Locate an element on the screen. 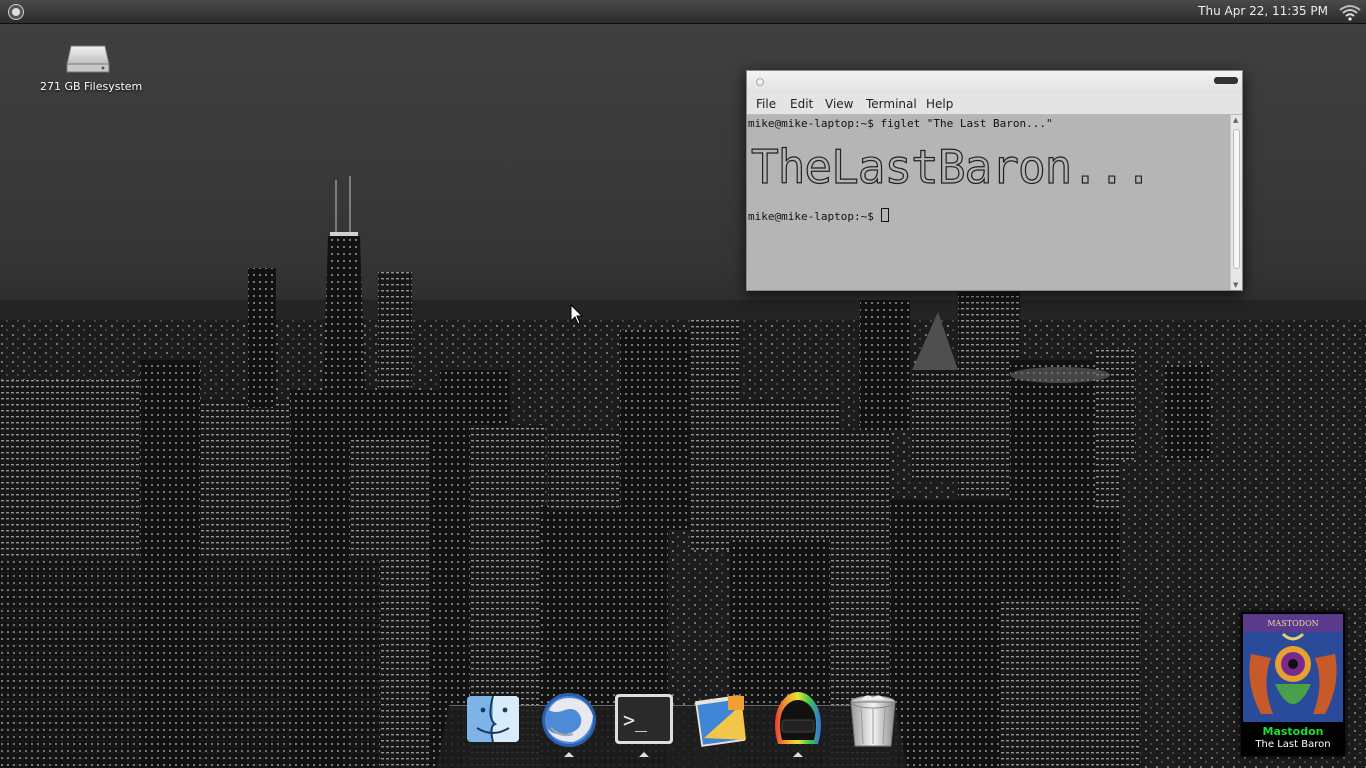 The height and width of the screenshot is (768, 1366). svg-text: MASTODON is located at coordinates (1292, 623).